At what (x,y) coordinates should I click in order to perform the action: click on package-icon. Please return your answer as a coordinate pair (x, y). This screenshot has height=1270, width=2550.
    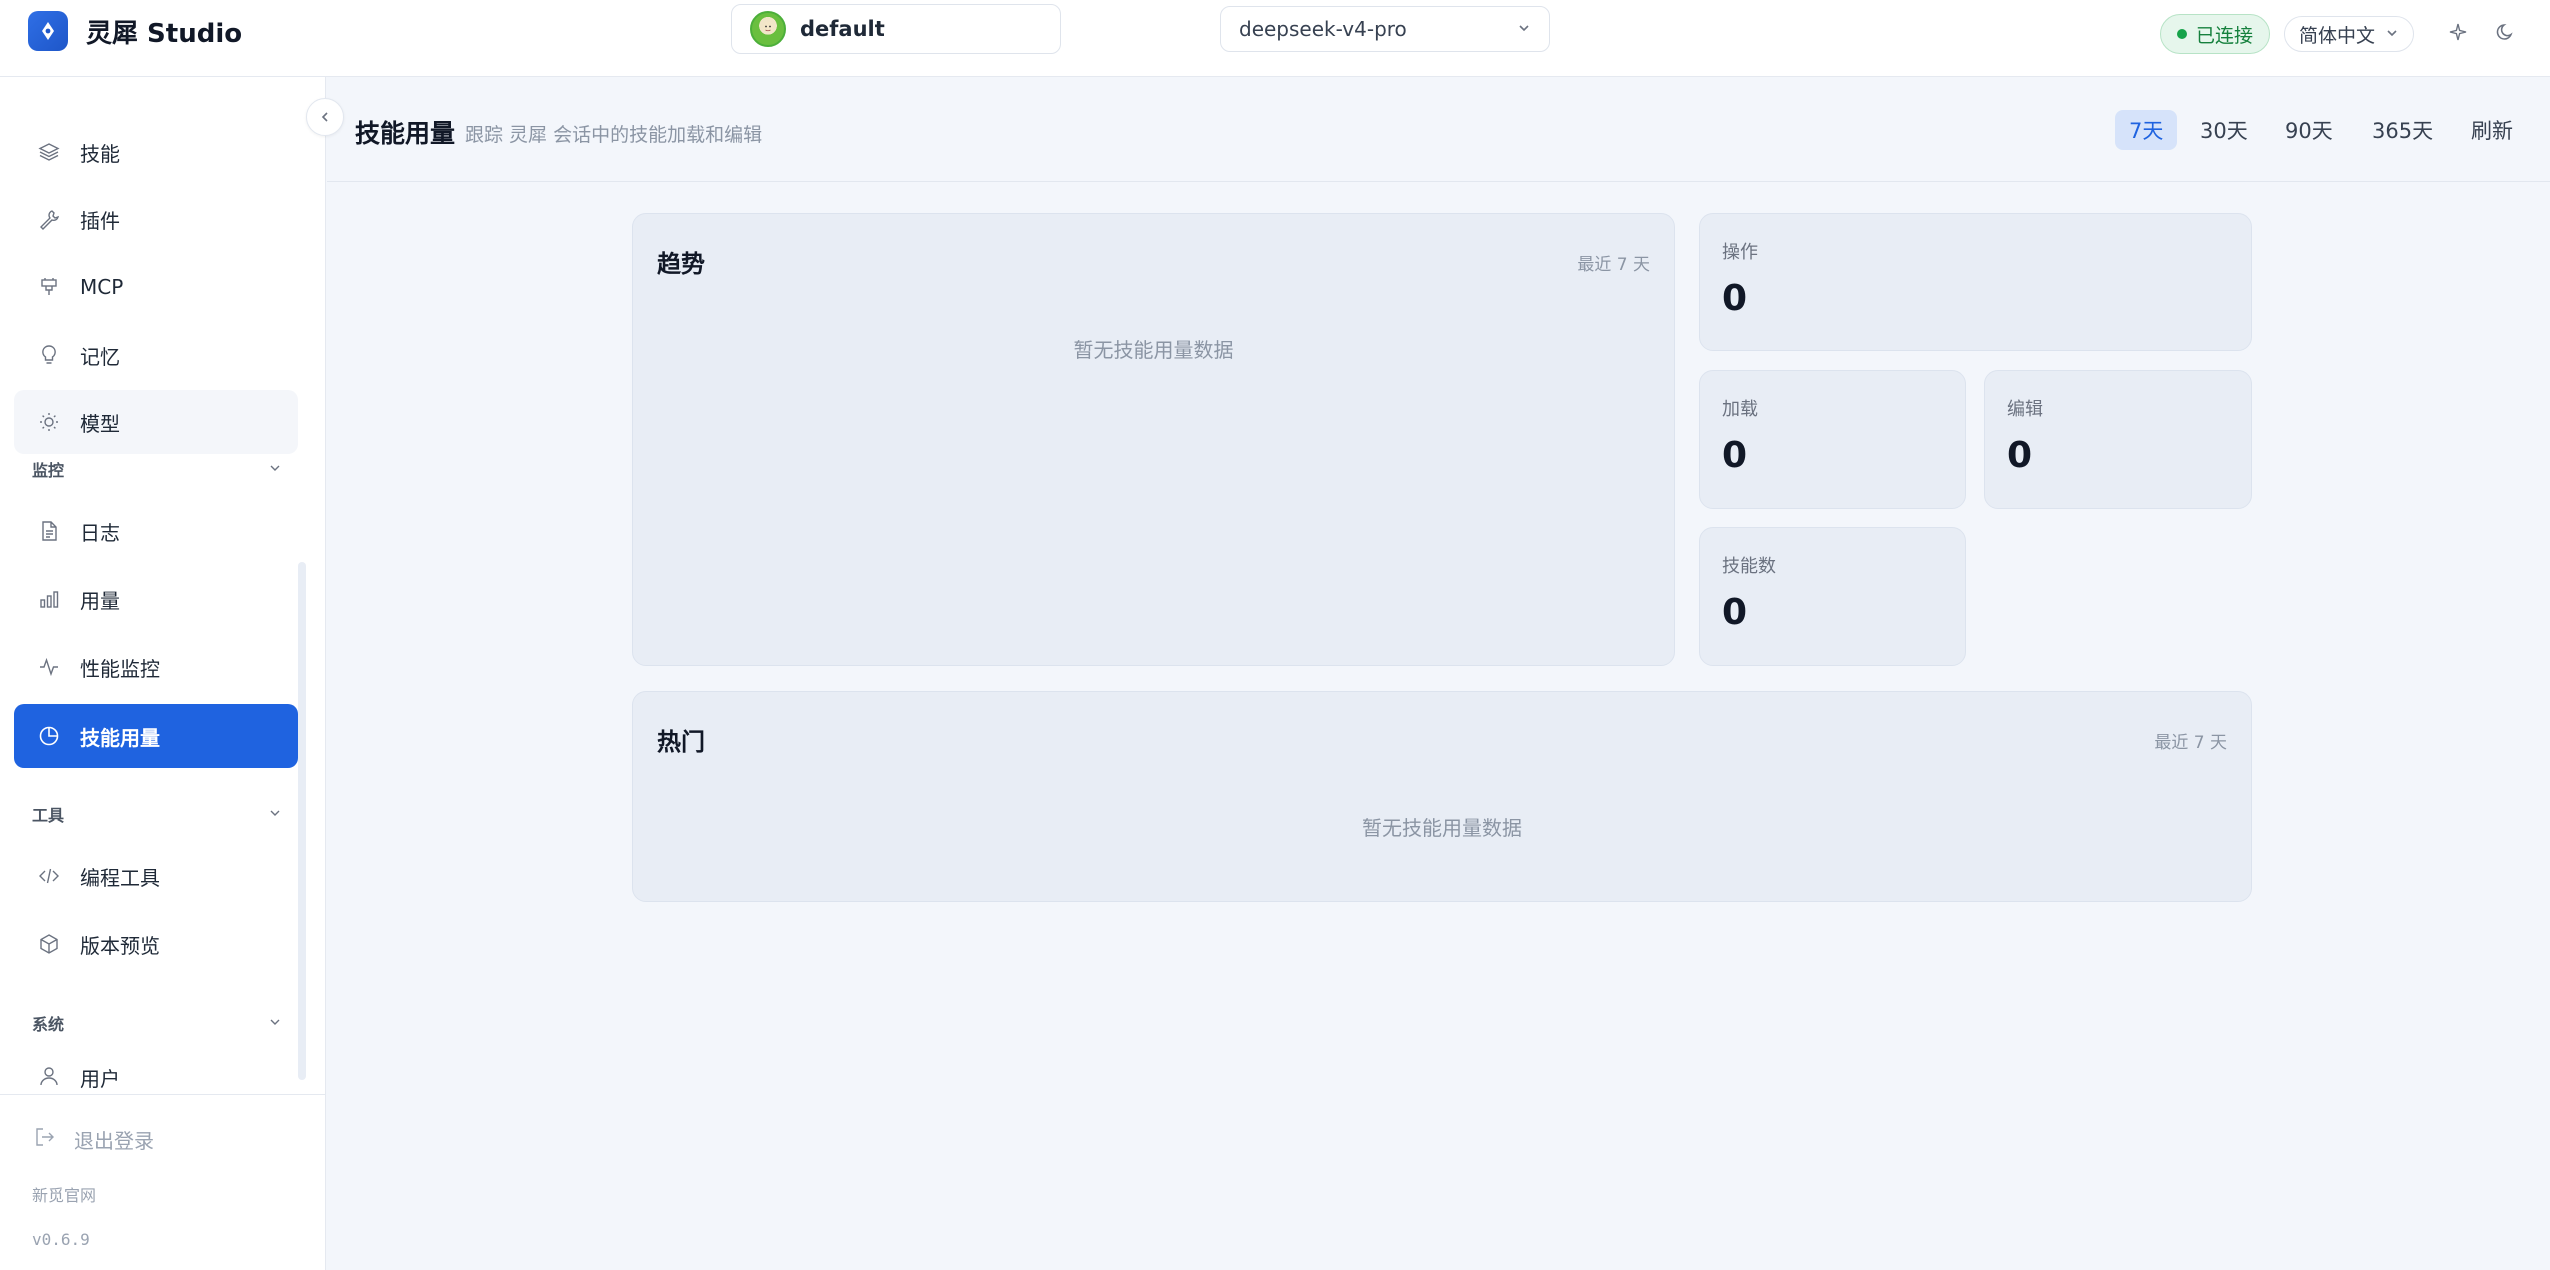
    Looking at the image, I should click on (49, 944).